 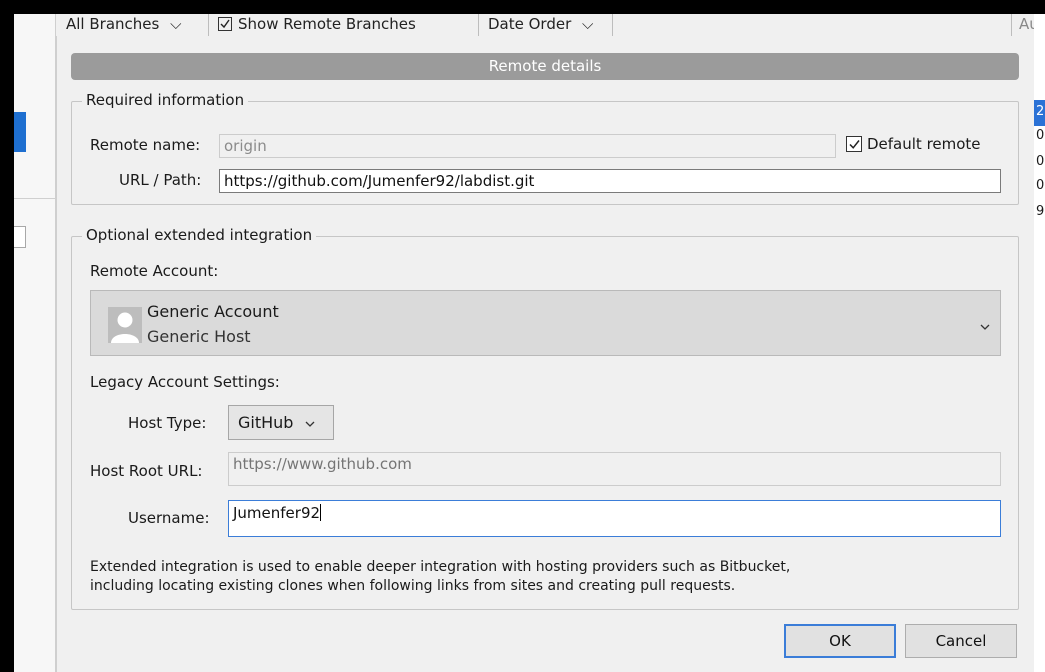 I want to click on required-information-legend: Required information, so click(x=165, y=100).